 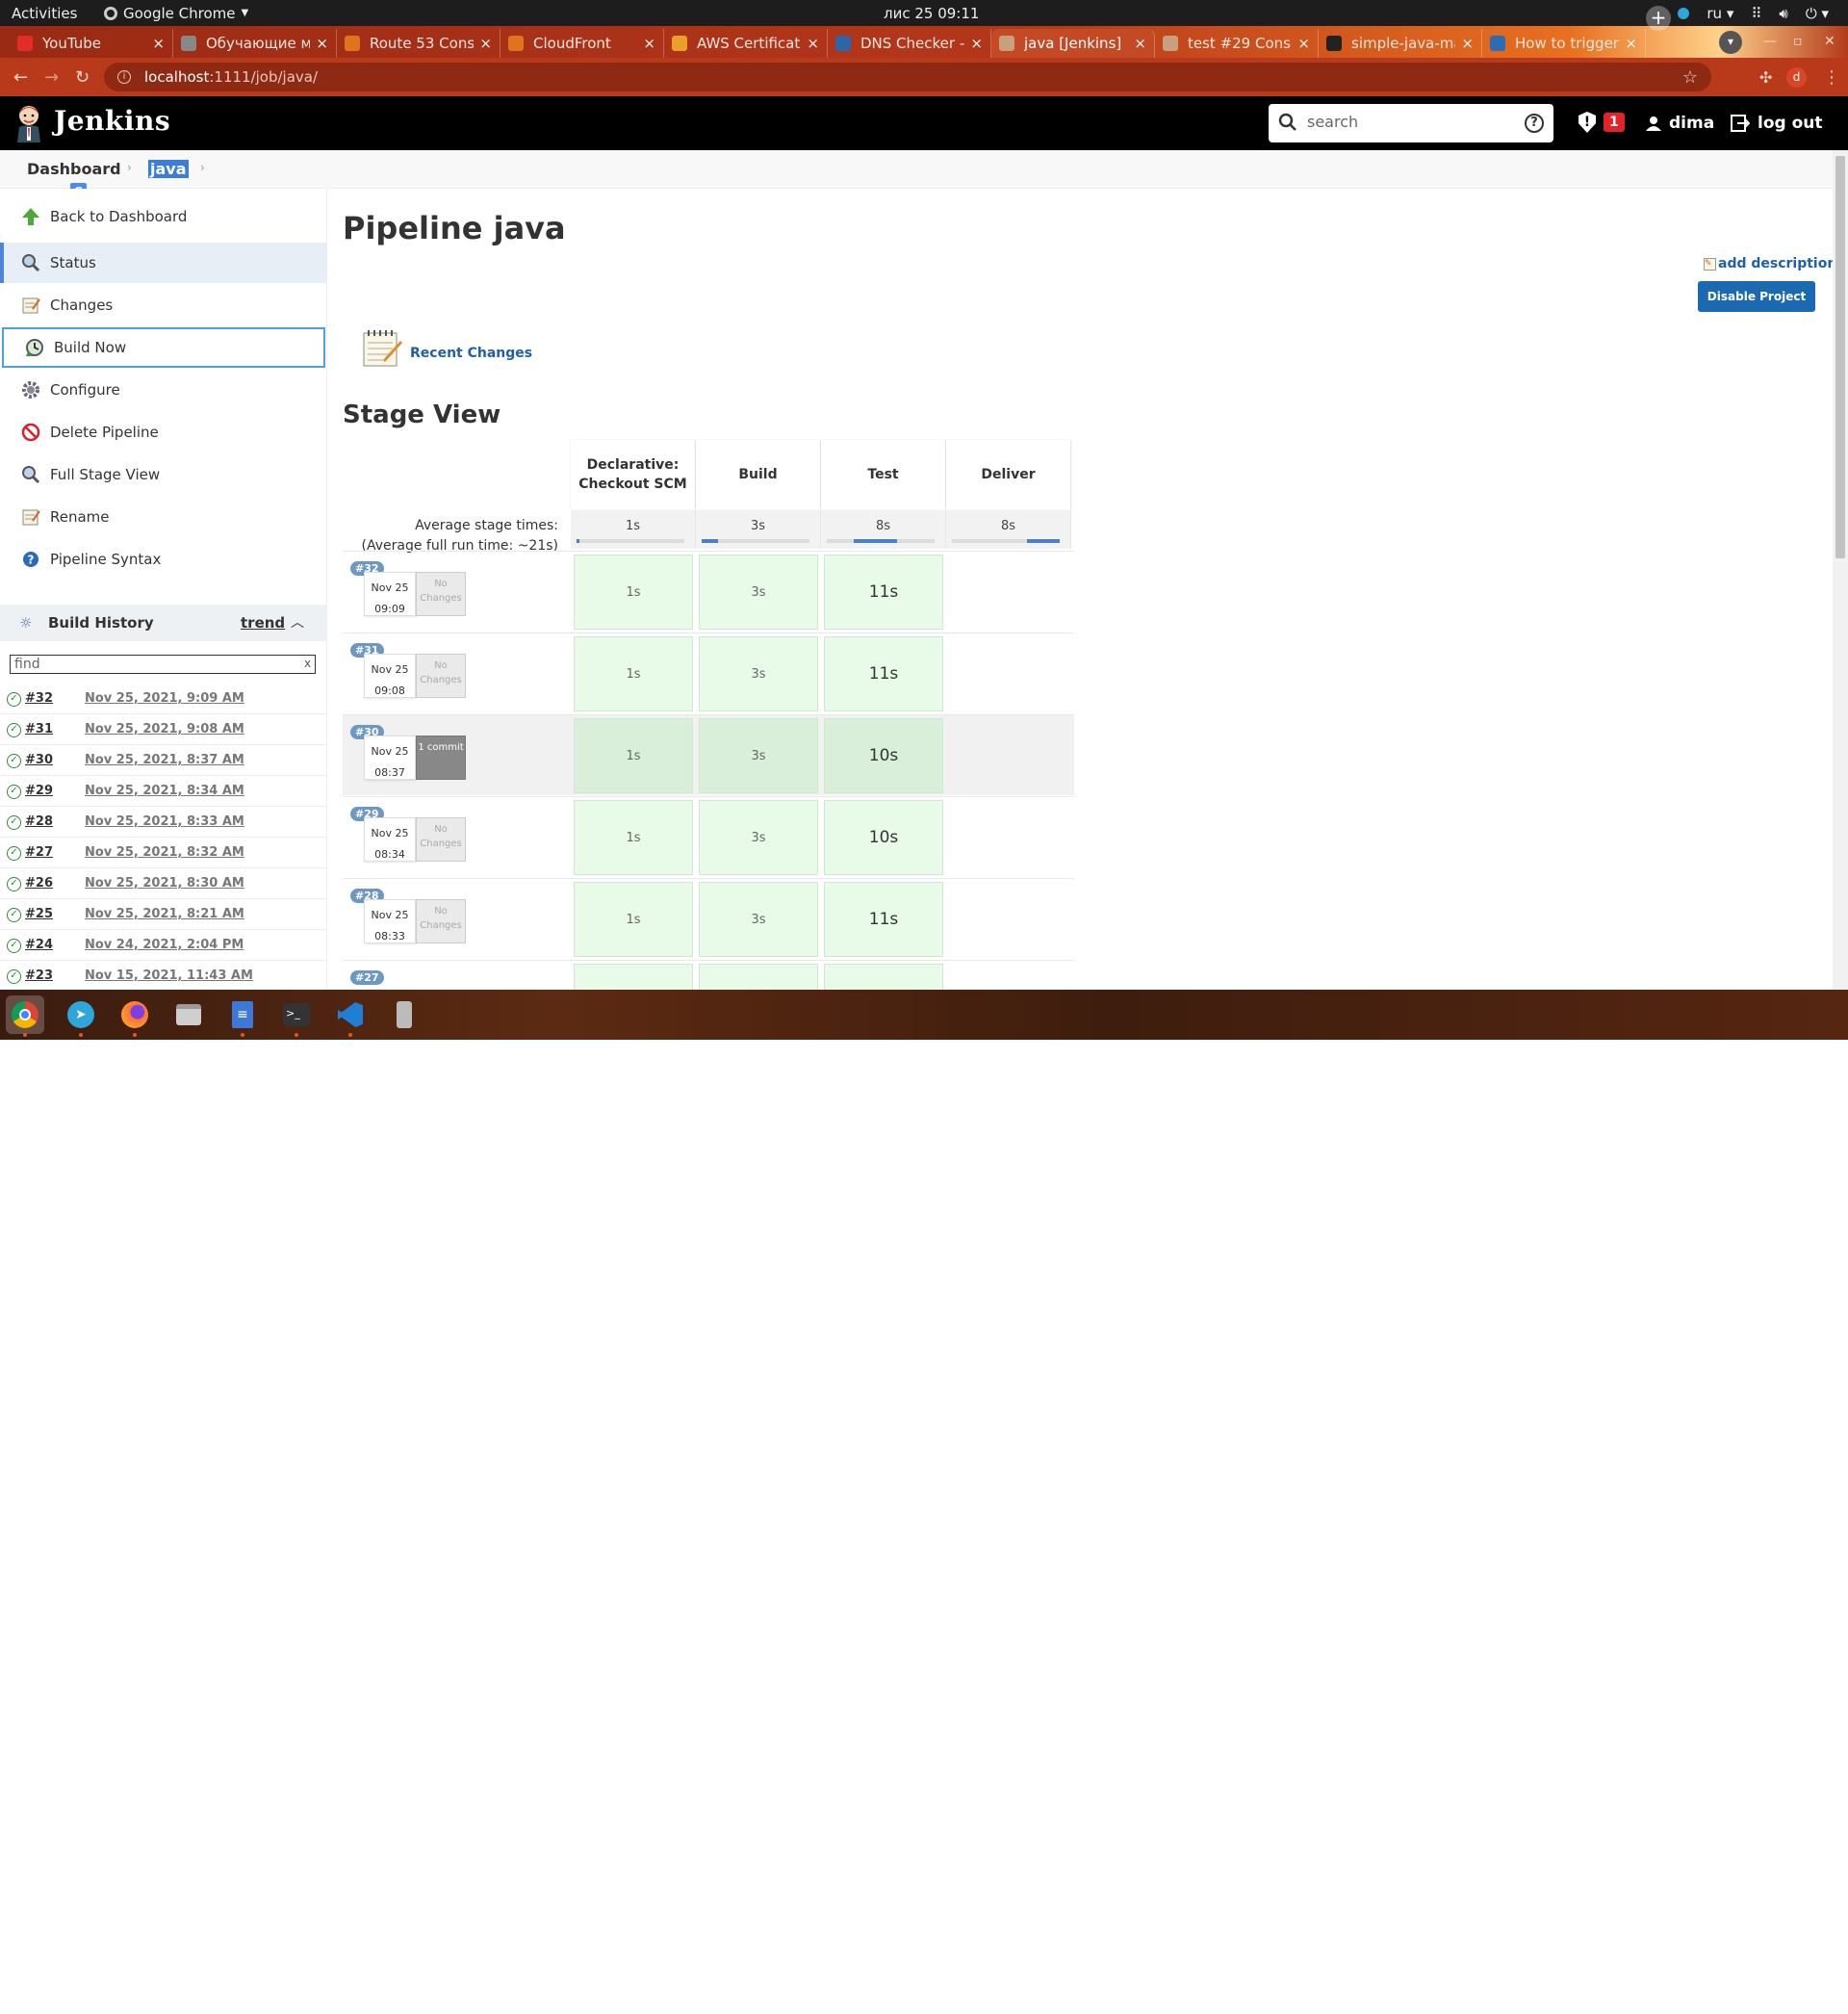 What do you see at coordinates (169, 975) in the screenshot?
I see `build-date-link: Nov 15, 2021, 11:43 AM` at bounding box center [169, 975].